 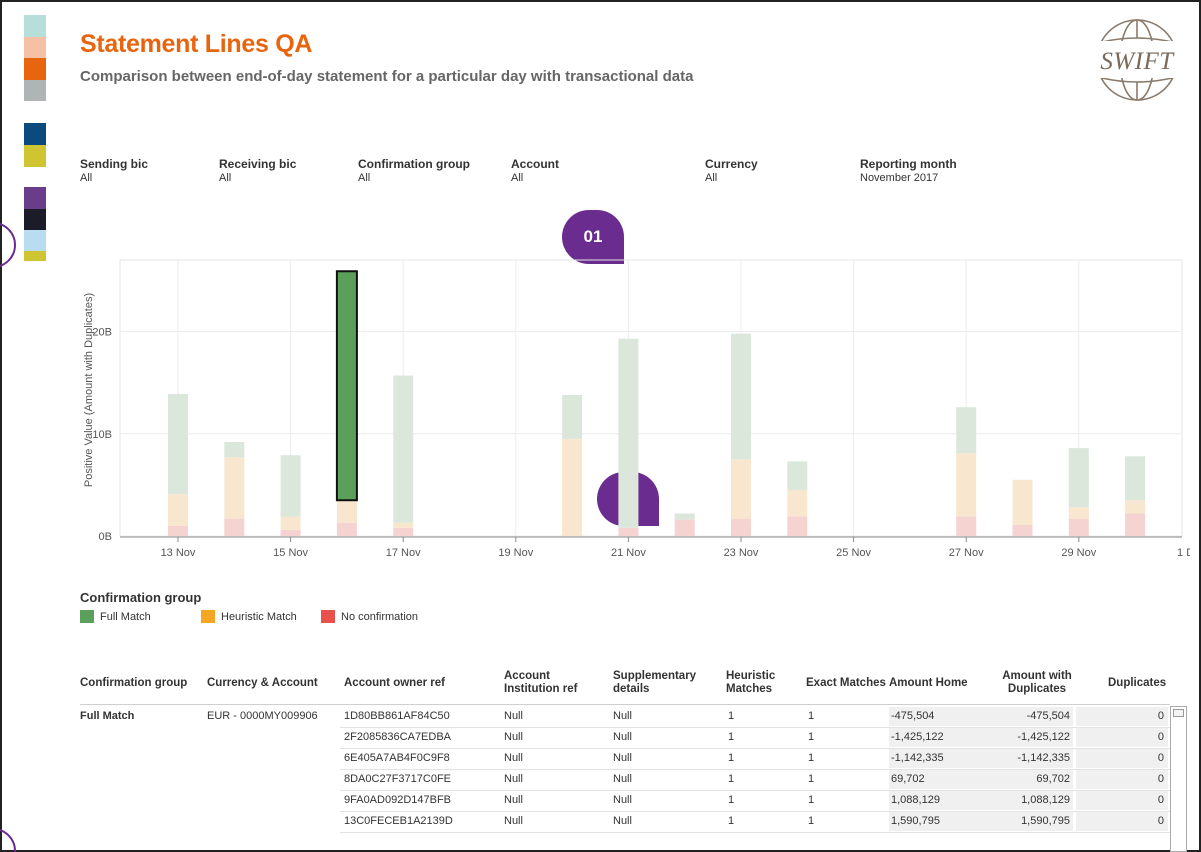 I want to click on filter-account: Account All, so click(x=535, y=170).